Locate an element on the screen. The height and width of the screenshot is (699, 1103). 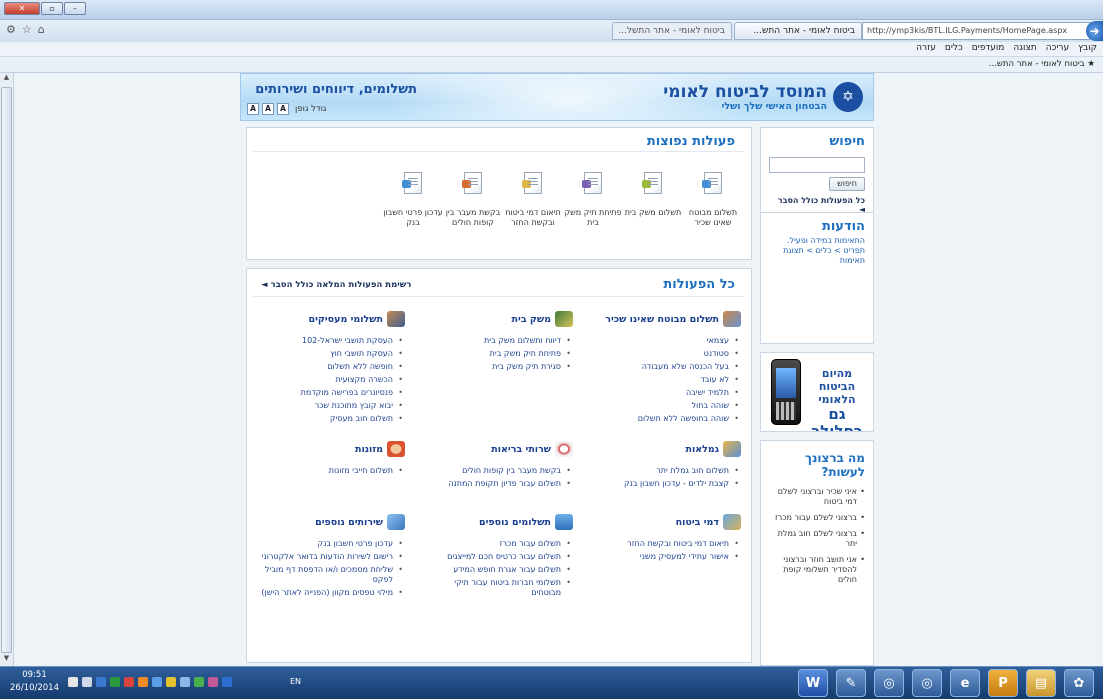
action-link: תשלום עבור פדיון תקופת המתנה is located at coordinates (504, 483).